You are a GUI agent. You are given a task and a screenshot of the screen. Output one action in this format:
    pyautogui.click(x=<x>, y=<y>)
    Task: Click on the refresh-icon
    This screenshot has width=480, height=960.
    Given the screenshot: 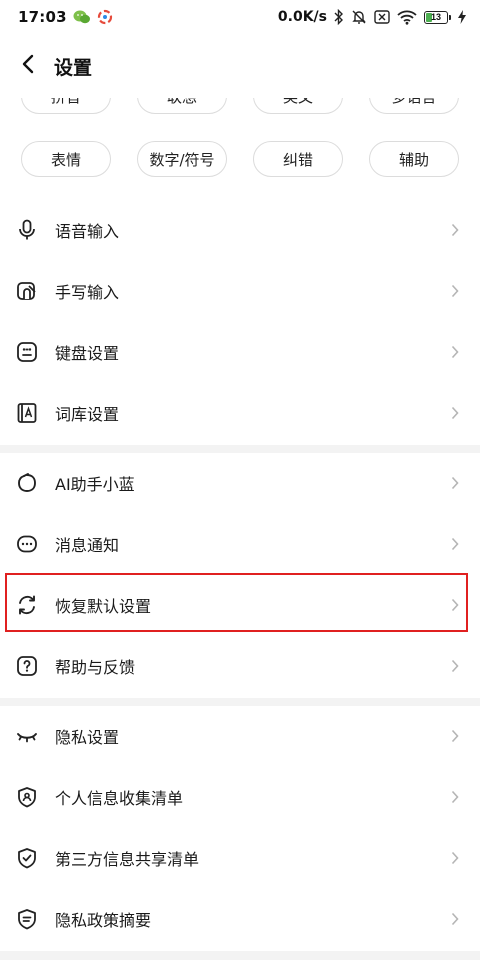 What is the action you would take?
    pyautogui.click(x=27, y=605)
    